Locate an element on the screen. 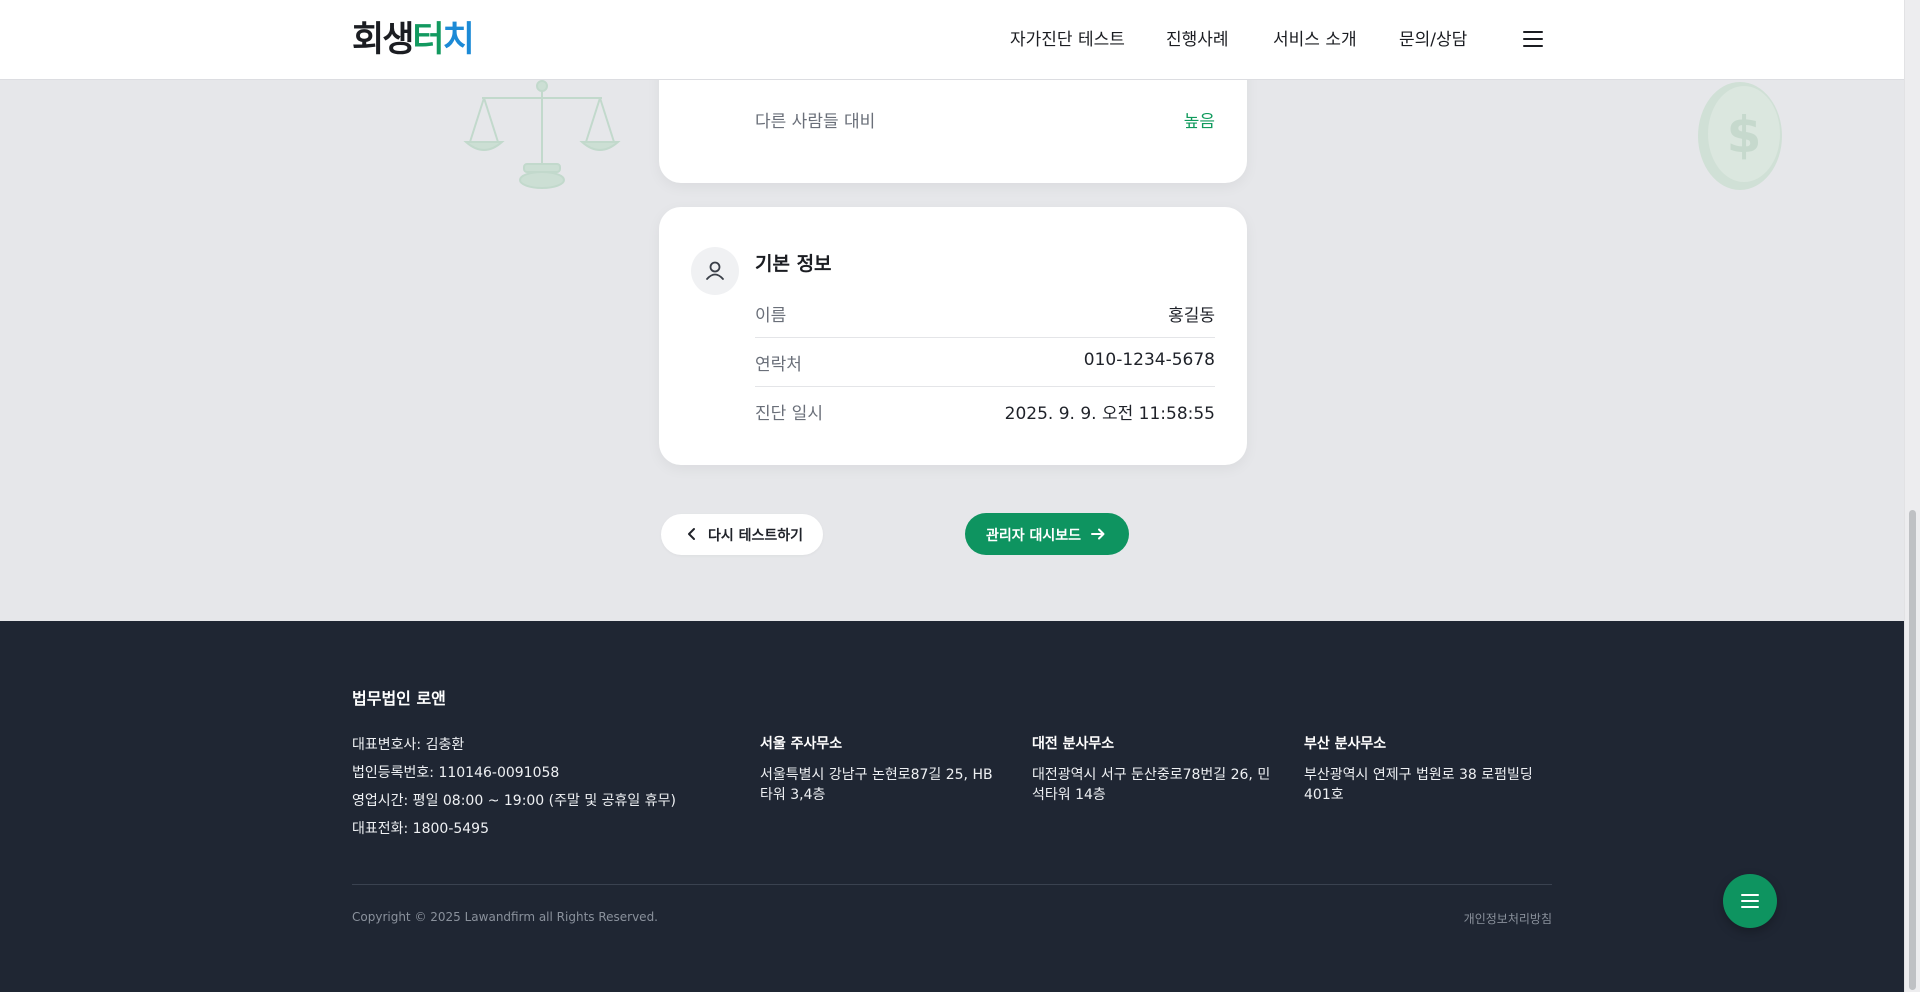 The image size is (1920, 992). admin-dashboard-button: 관리자 대시보드 is located at coordinates (1047, 534).